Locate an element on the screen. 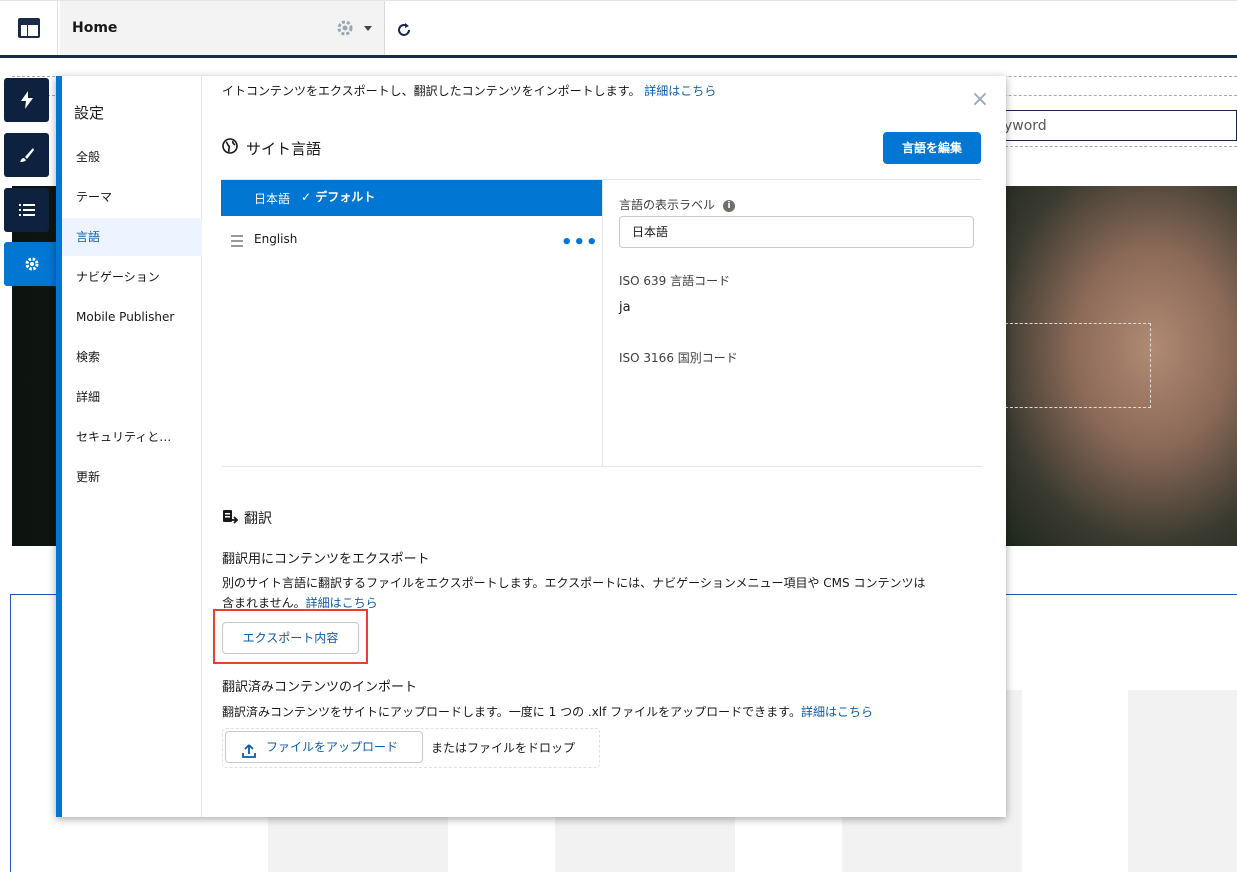 The image size is (1237, 872). page-selector-label: Home is located at coordinates (95, 28).